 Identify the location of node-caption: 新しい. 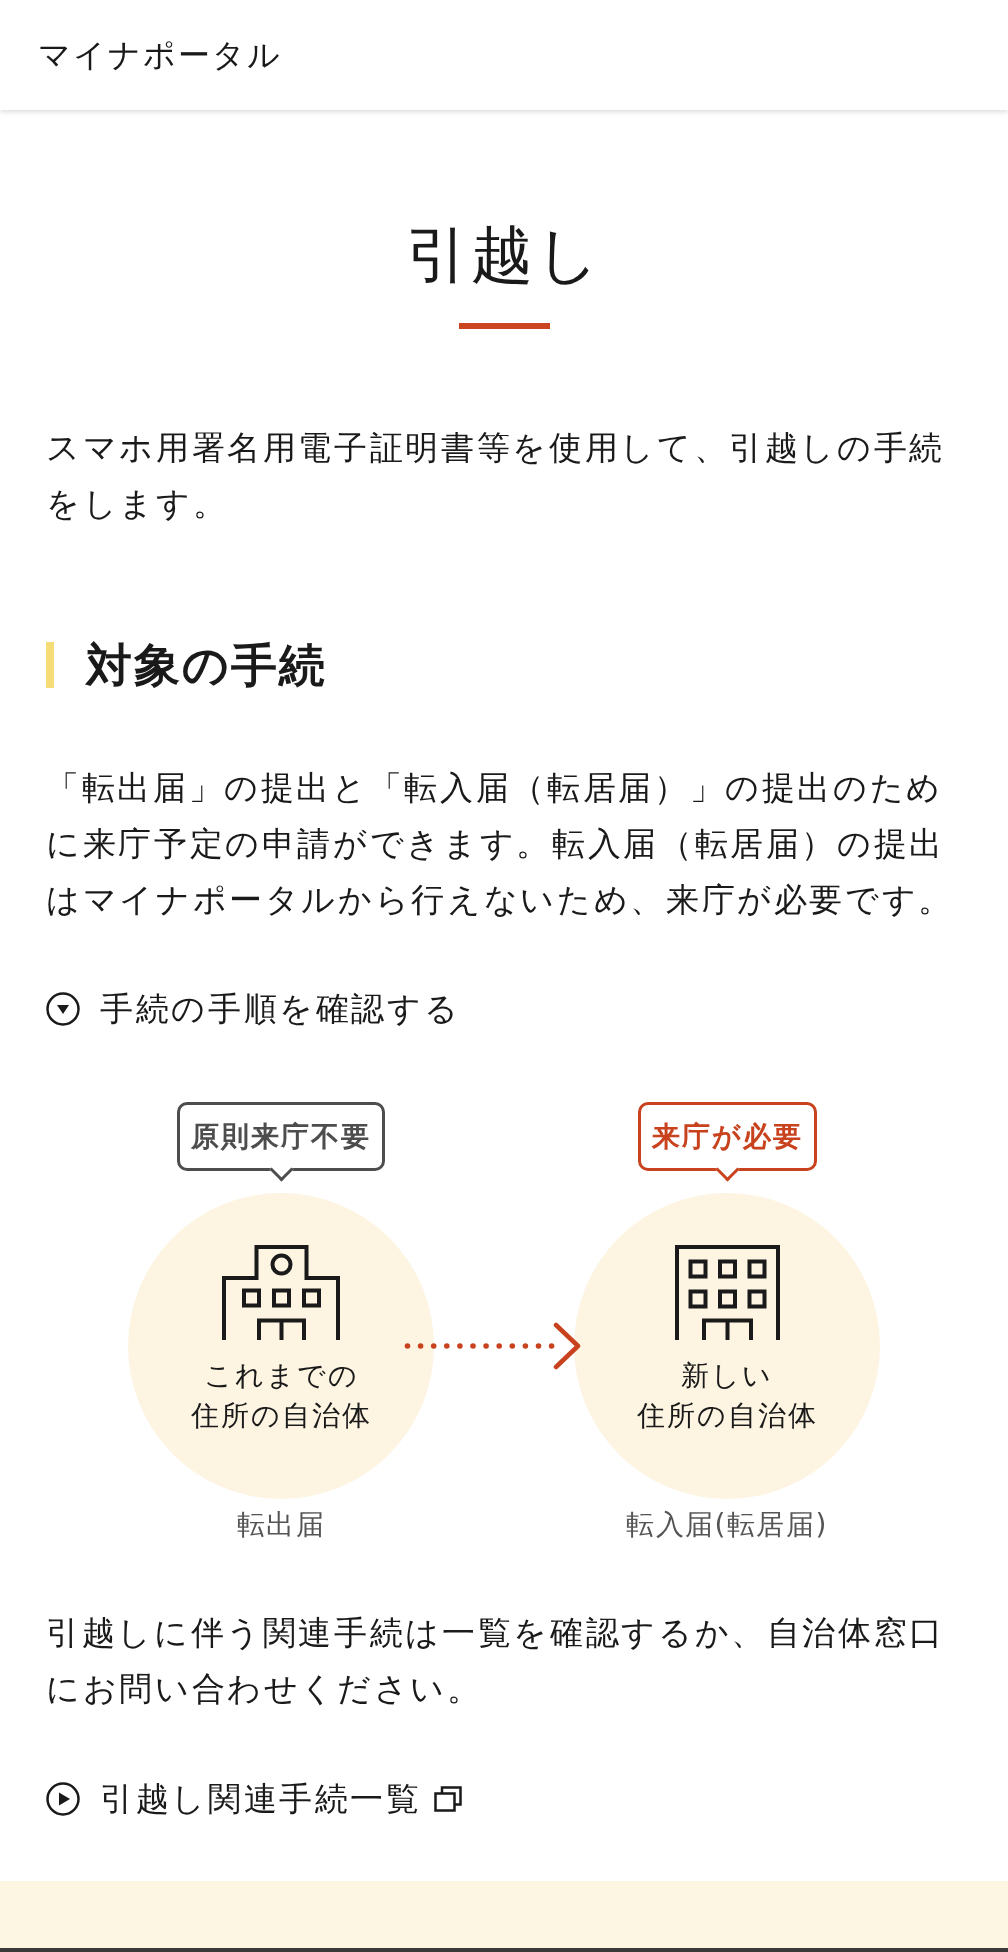
(727, 1376).